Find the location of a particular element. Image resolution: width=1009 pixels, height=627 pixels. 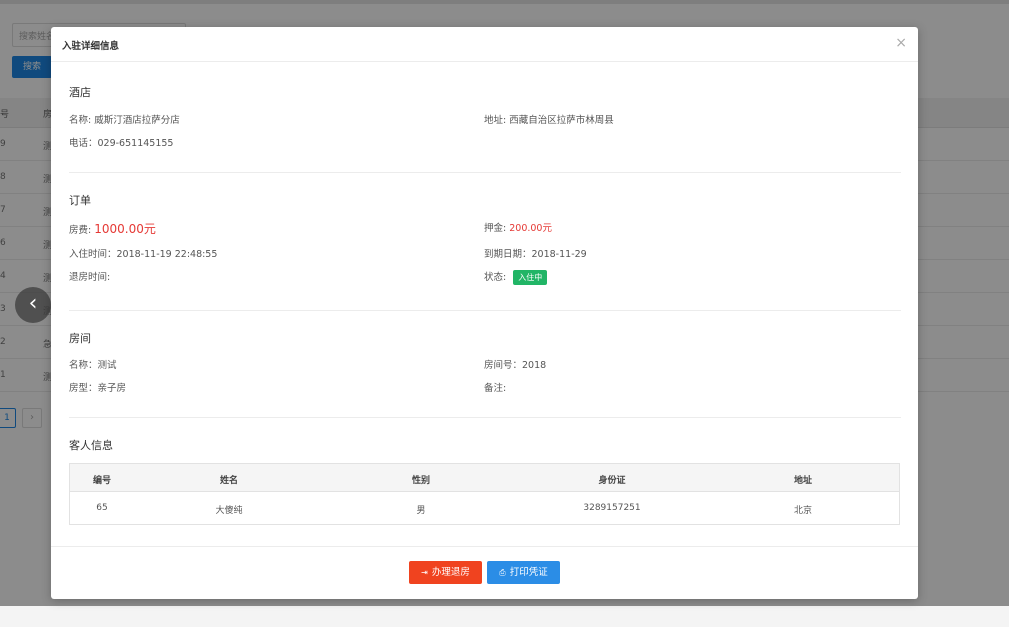

guest-number: 65 is located at coordinates (102, 508).